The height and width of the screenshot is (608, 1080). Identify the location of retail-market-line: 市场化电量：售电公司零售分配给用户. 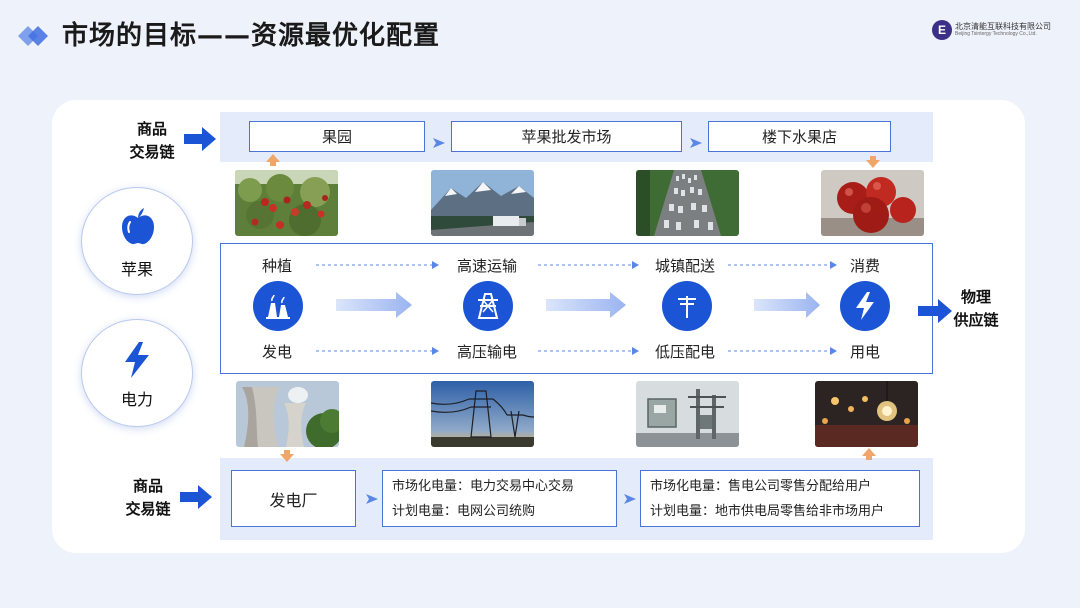
(761, 486).